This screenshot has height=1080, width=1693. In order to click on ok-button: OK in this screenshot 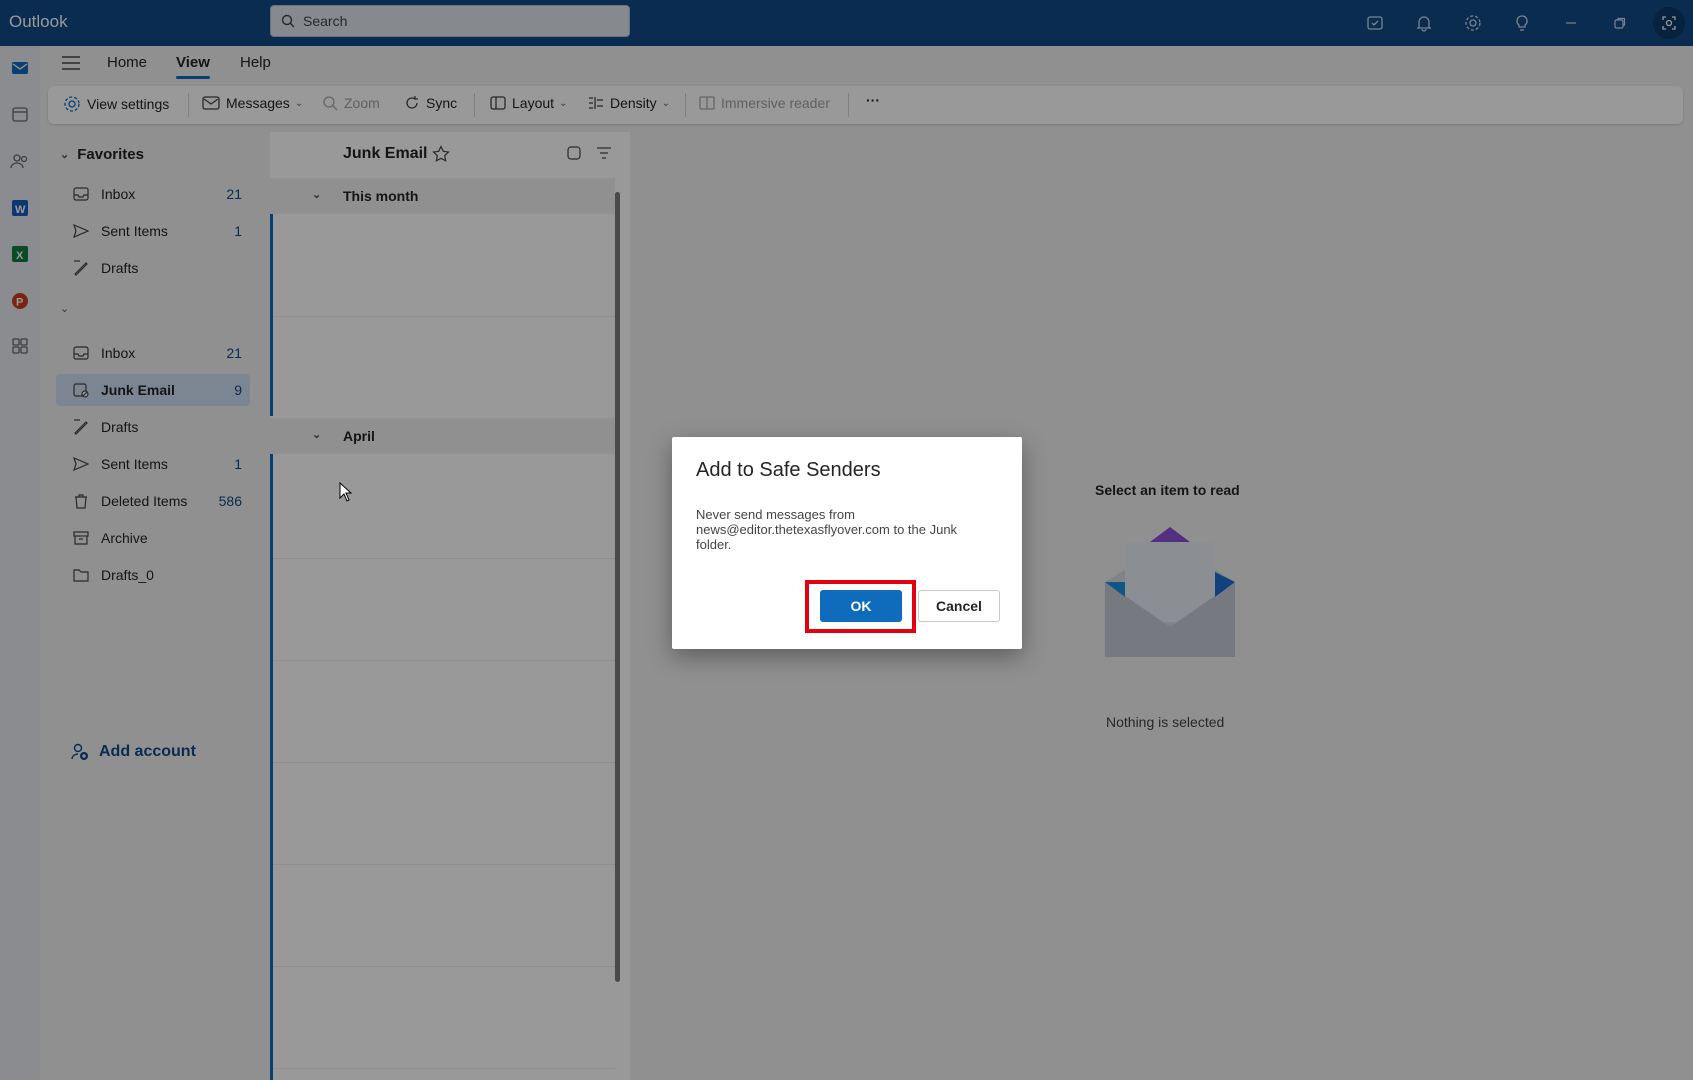, I will do `click(861, 606)`.